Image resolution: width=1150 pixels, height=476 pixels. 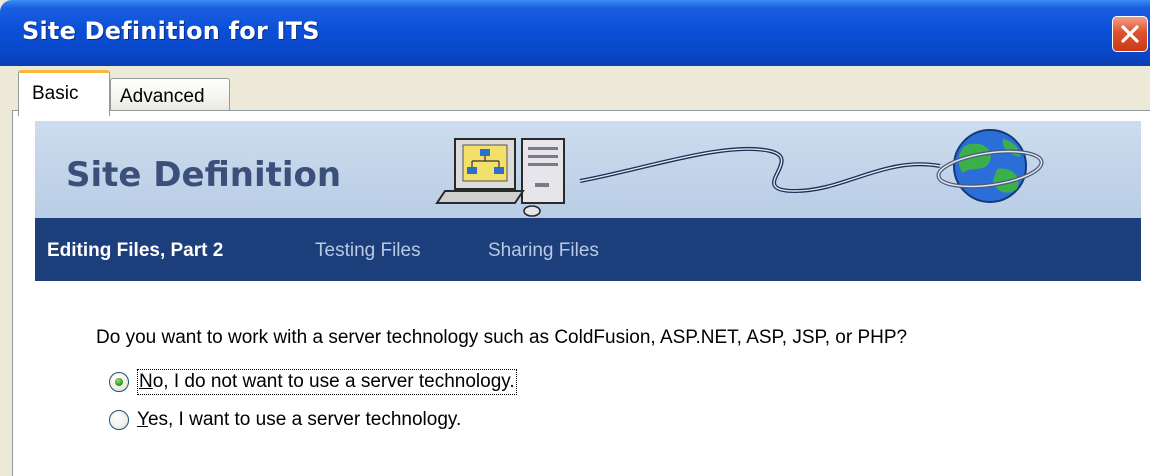 I want to click on radio-button-selected, so click(x=119, y=382).